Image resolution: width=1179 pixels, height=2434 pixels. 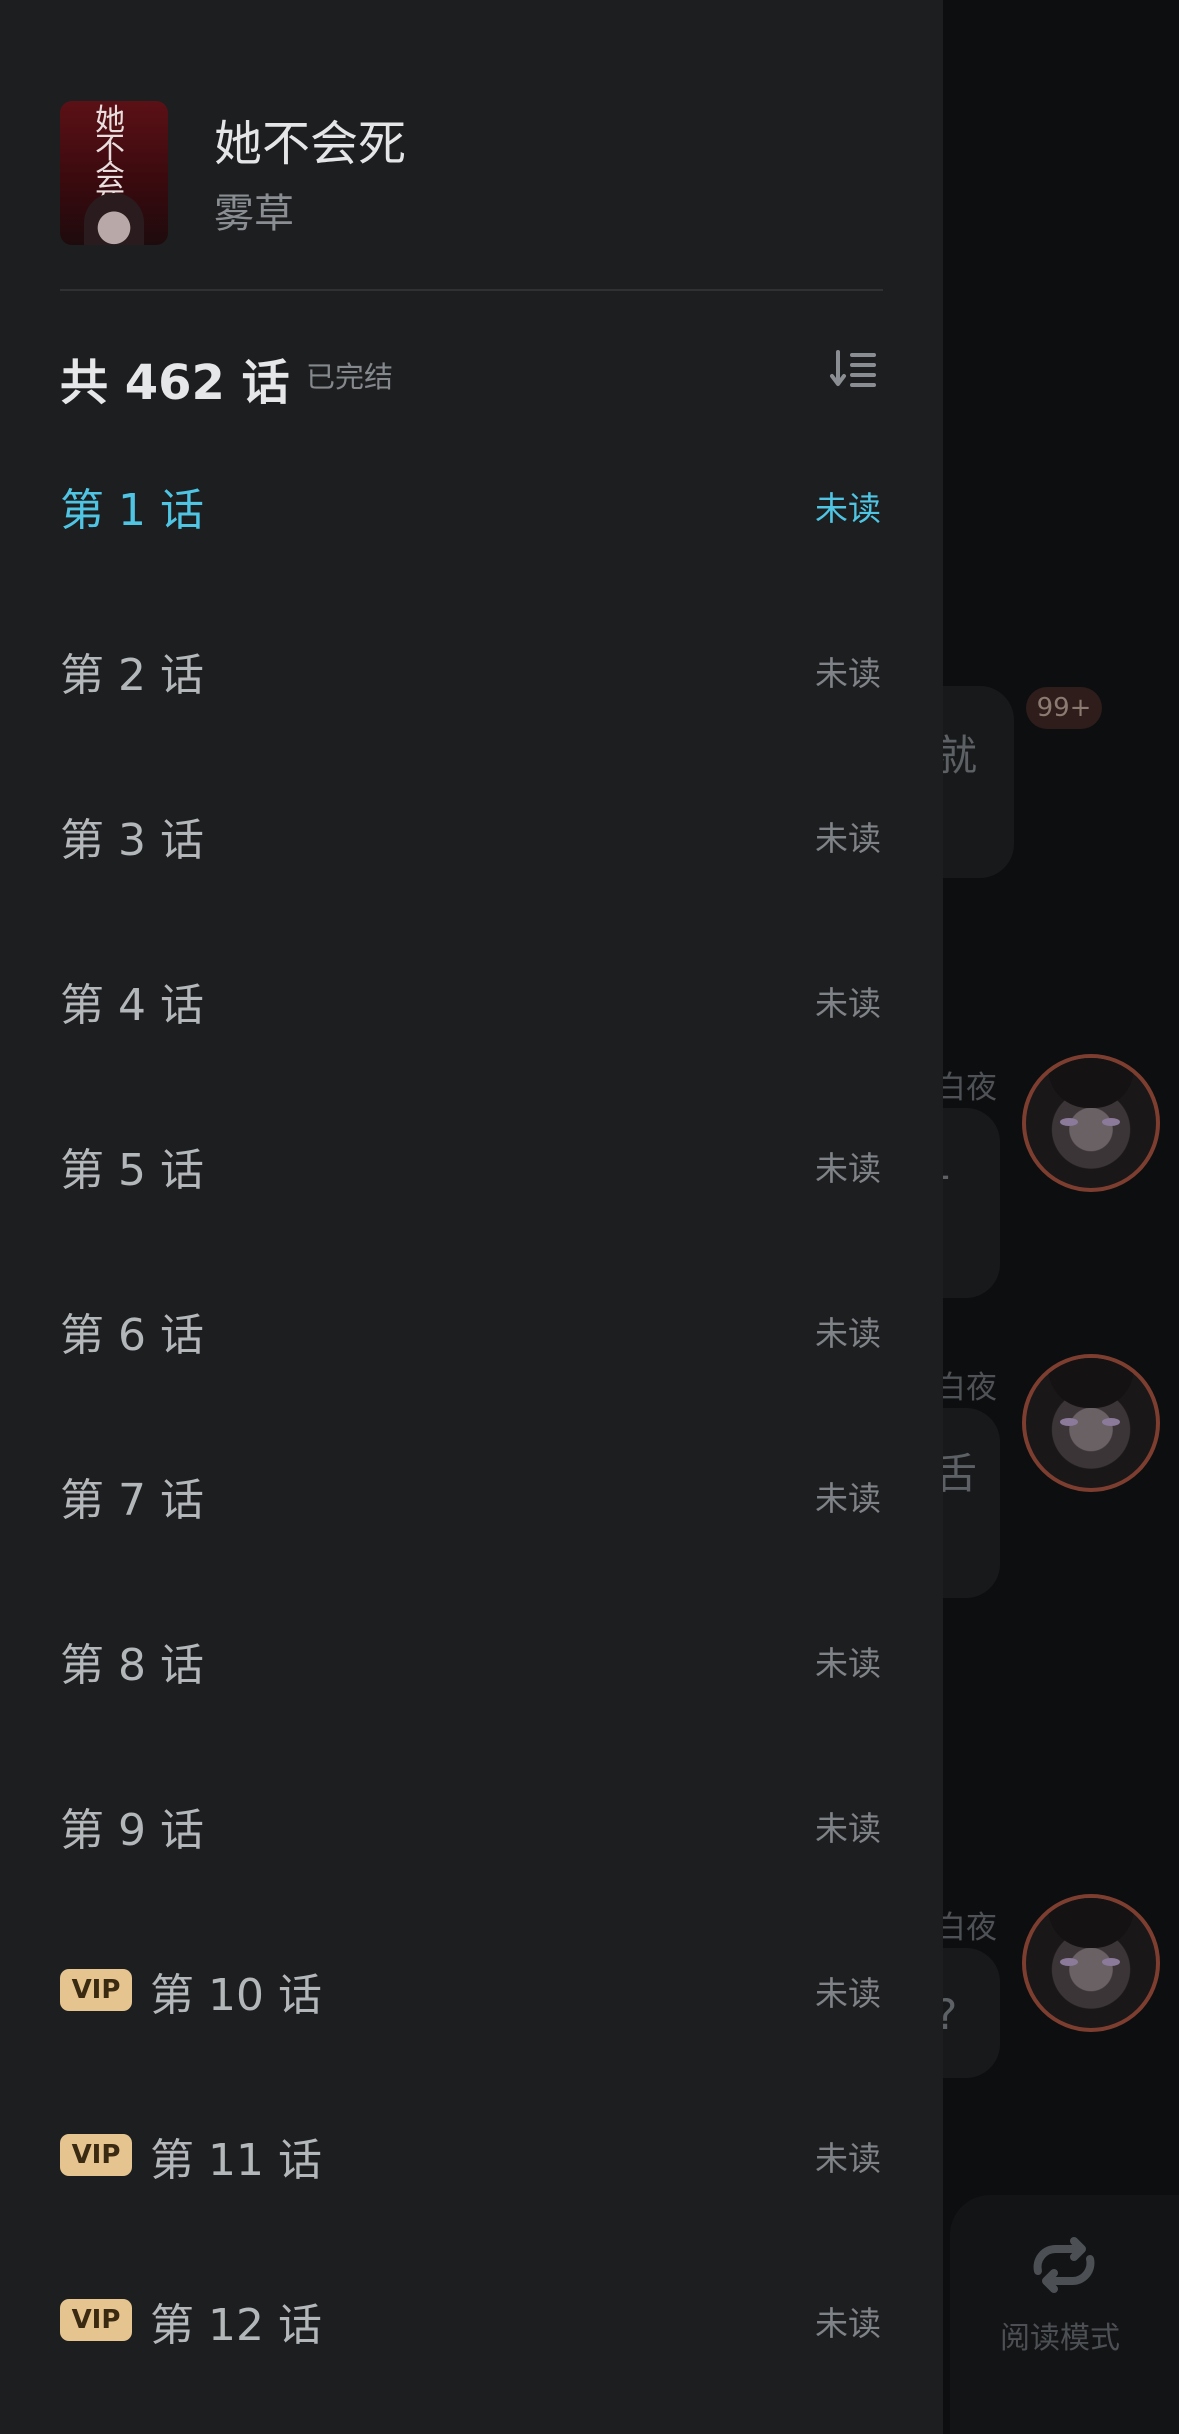 I want to click on chapter-row: VIP 第 10 话 未读, so click(x=471, y=1987).